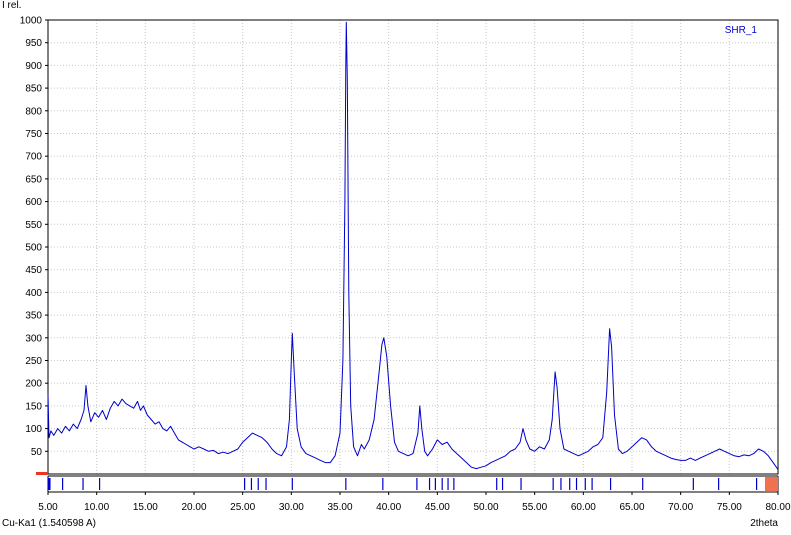 This screenshot has width=791, height=535. I want to click on range-marker-left, so click(42, 473).